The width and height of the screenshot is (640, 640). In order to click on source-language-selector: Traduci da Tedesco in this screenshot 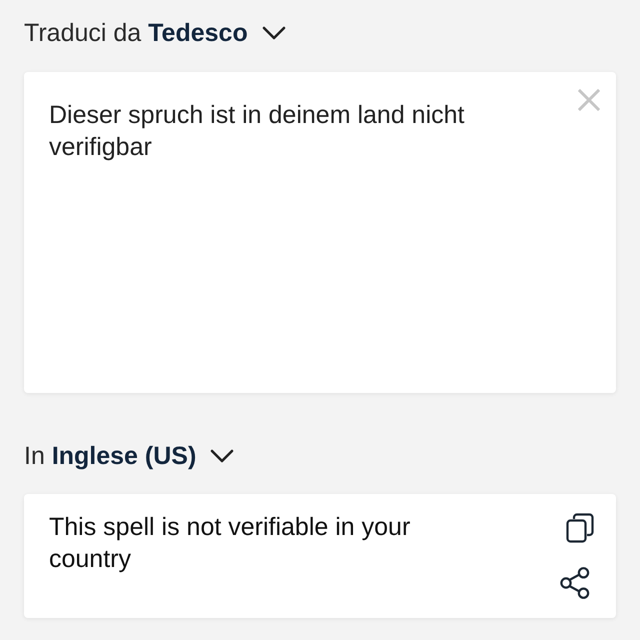, I will do `click(155, 33)`.